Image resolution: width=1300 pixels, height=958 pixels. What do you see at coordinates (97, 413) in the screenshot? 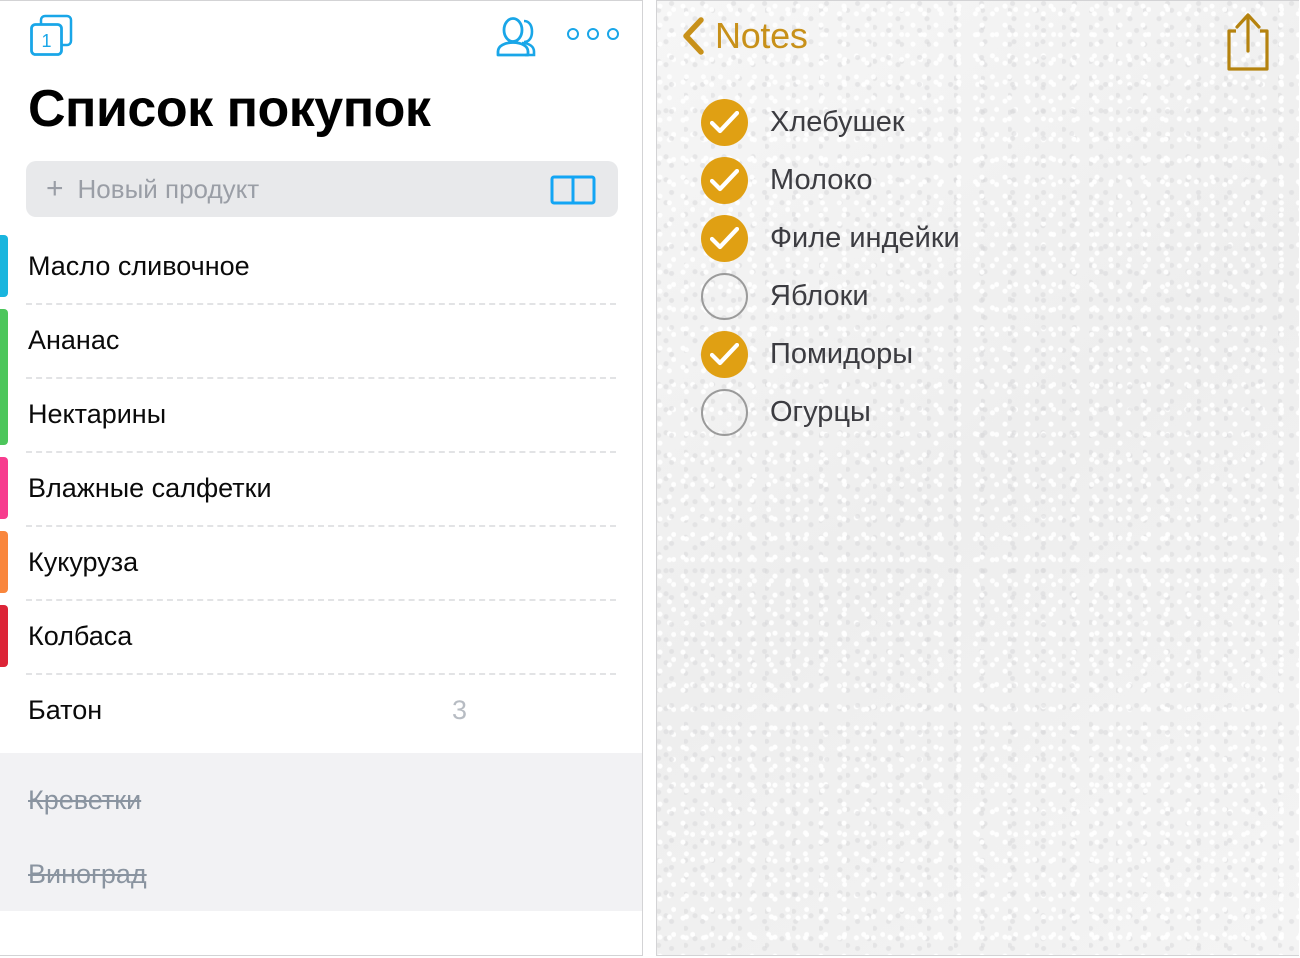
I see `shopping-item-label: Нектарины` at bounding box center [97, 413].